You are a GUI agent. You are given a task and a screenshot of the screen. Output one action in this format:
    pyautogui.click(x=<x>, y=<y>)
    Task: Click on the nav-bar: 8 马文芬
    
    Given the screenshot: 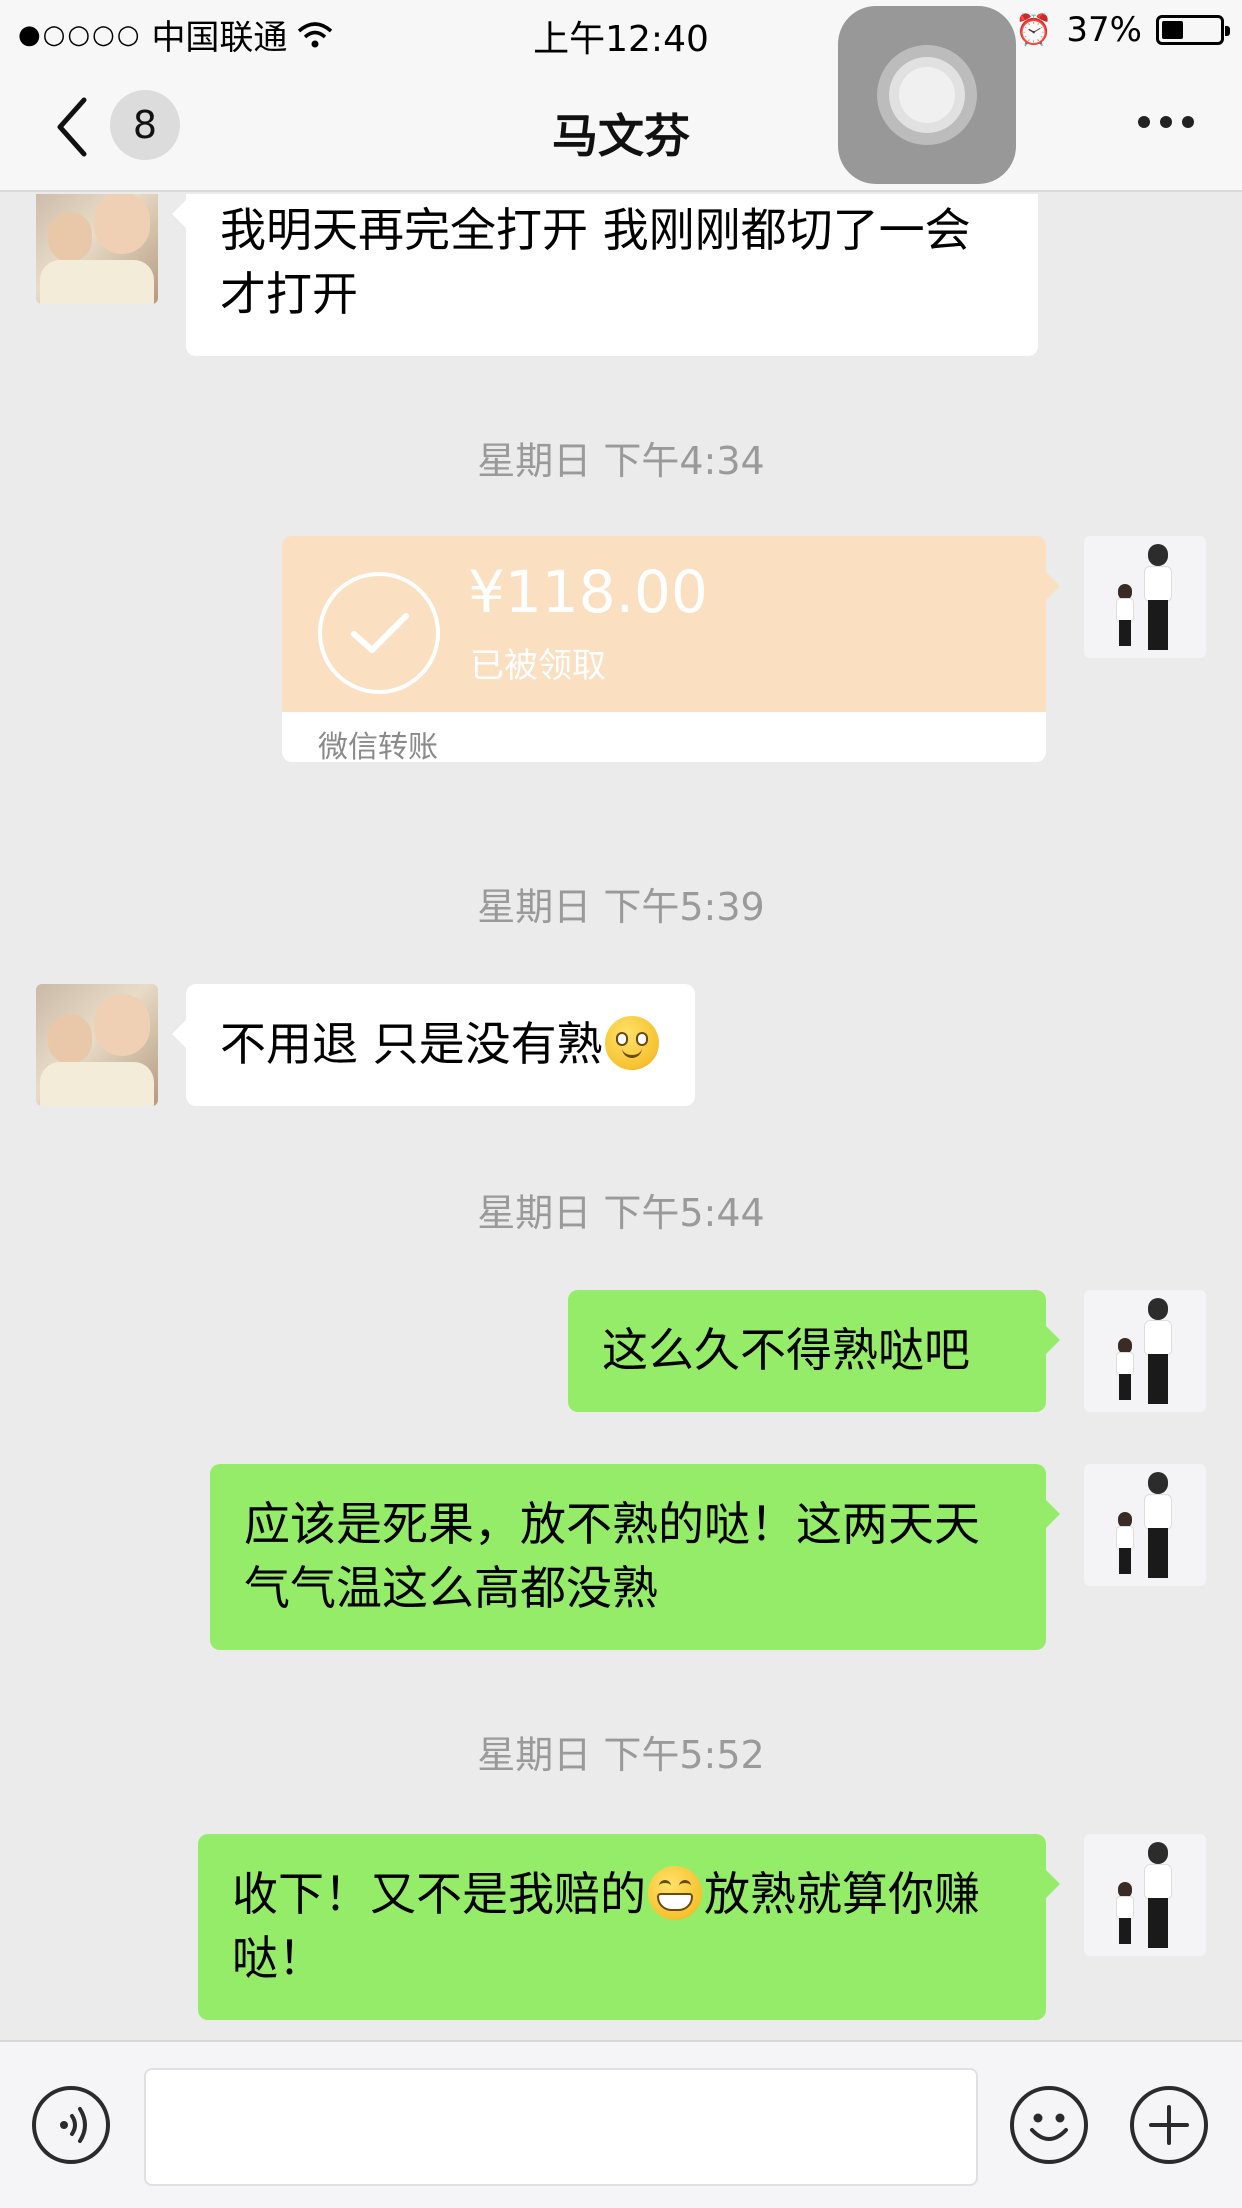 What is the action you would take?
    pyautogui.click(x=621, y=128)
    